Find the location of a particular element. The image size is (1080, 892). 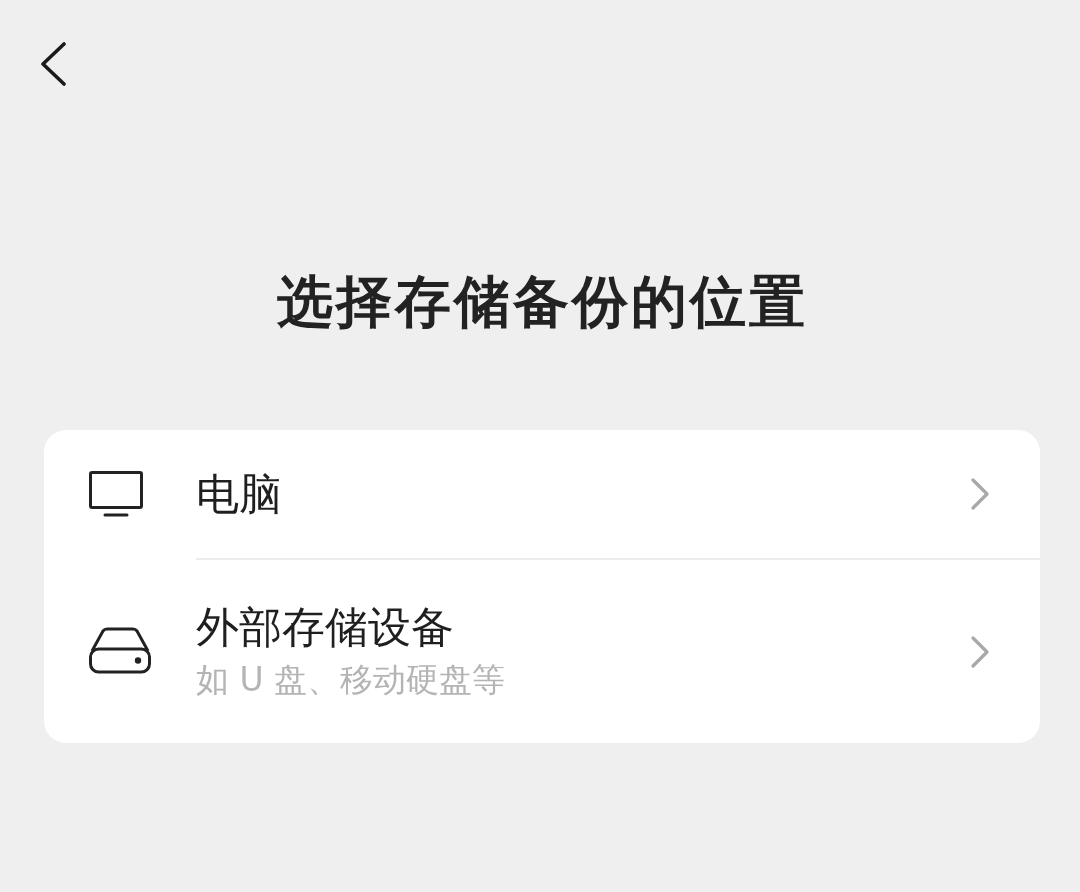

monitor-icon is located at coordinates (116, 494).